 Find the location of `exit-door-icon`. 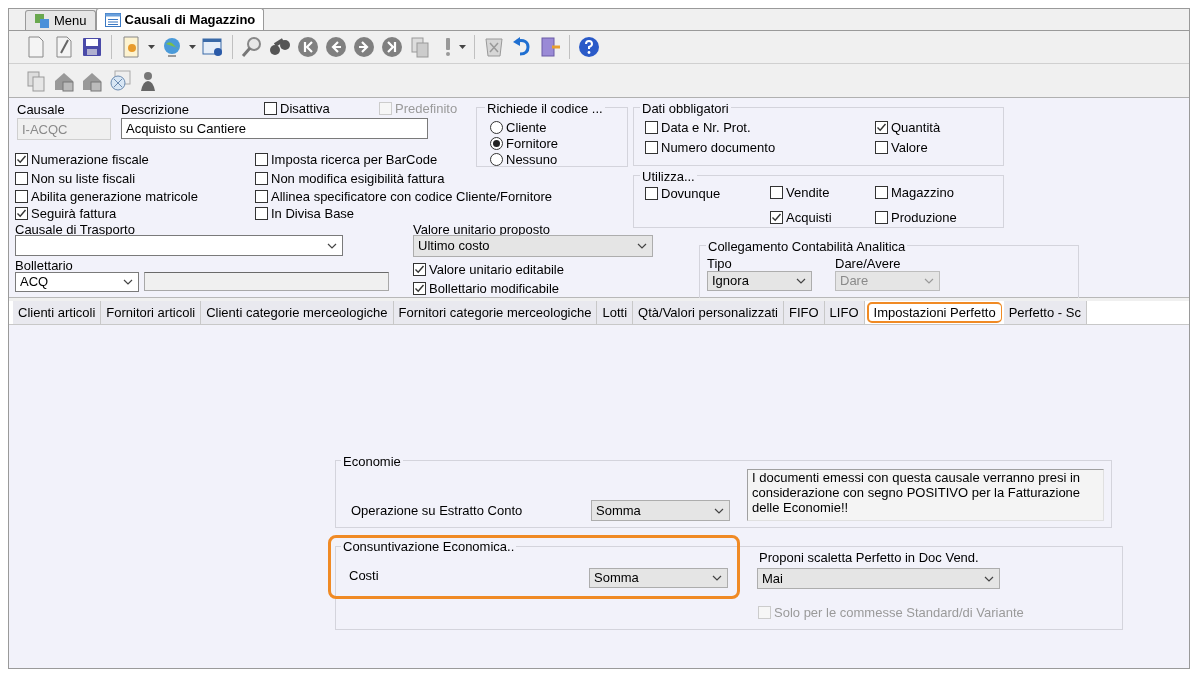

exit-door-icon is located at coordinates (550, 47).